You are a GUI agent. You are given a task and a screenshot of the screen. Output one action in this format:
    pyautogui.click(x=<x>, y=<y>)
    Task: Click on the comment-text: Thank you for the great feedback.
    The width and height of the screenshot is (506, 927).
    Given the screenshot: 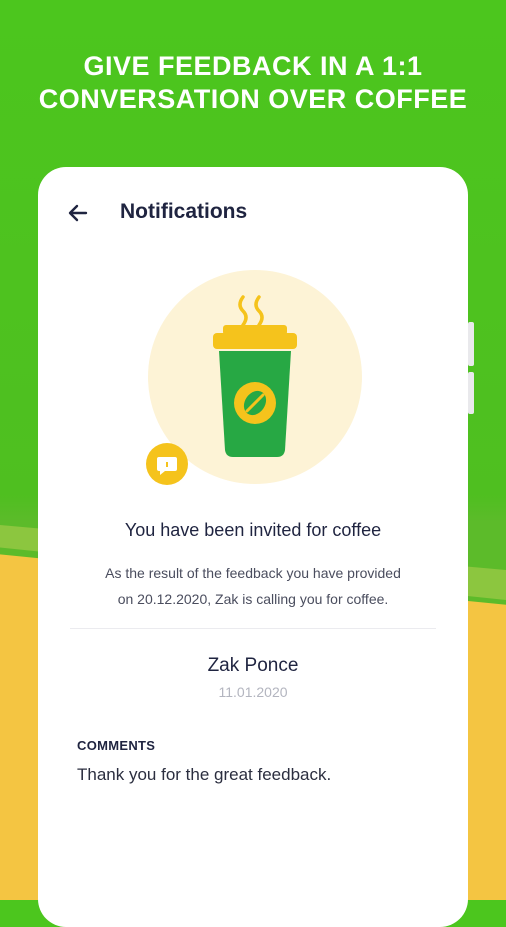 What is the action you would take?
    pyautogui.click(x=204, y=774)
    